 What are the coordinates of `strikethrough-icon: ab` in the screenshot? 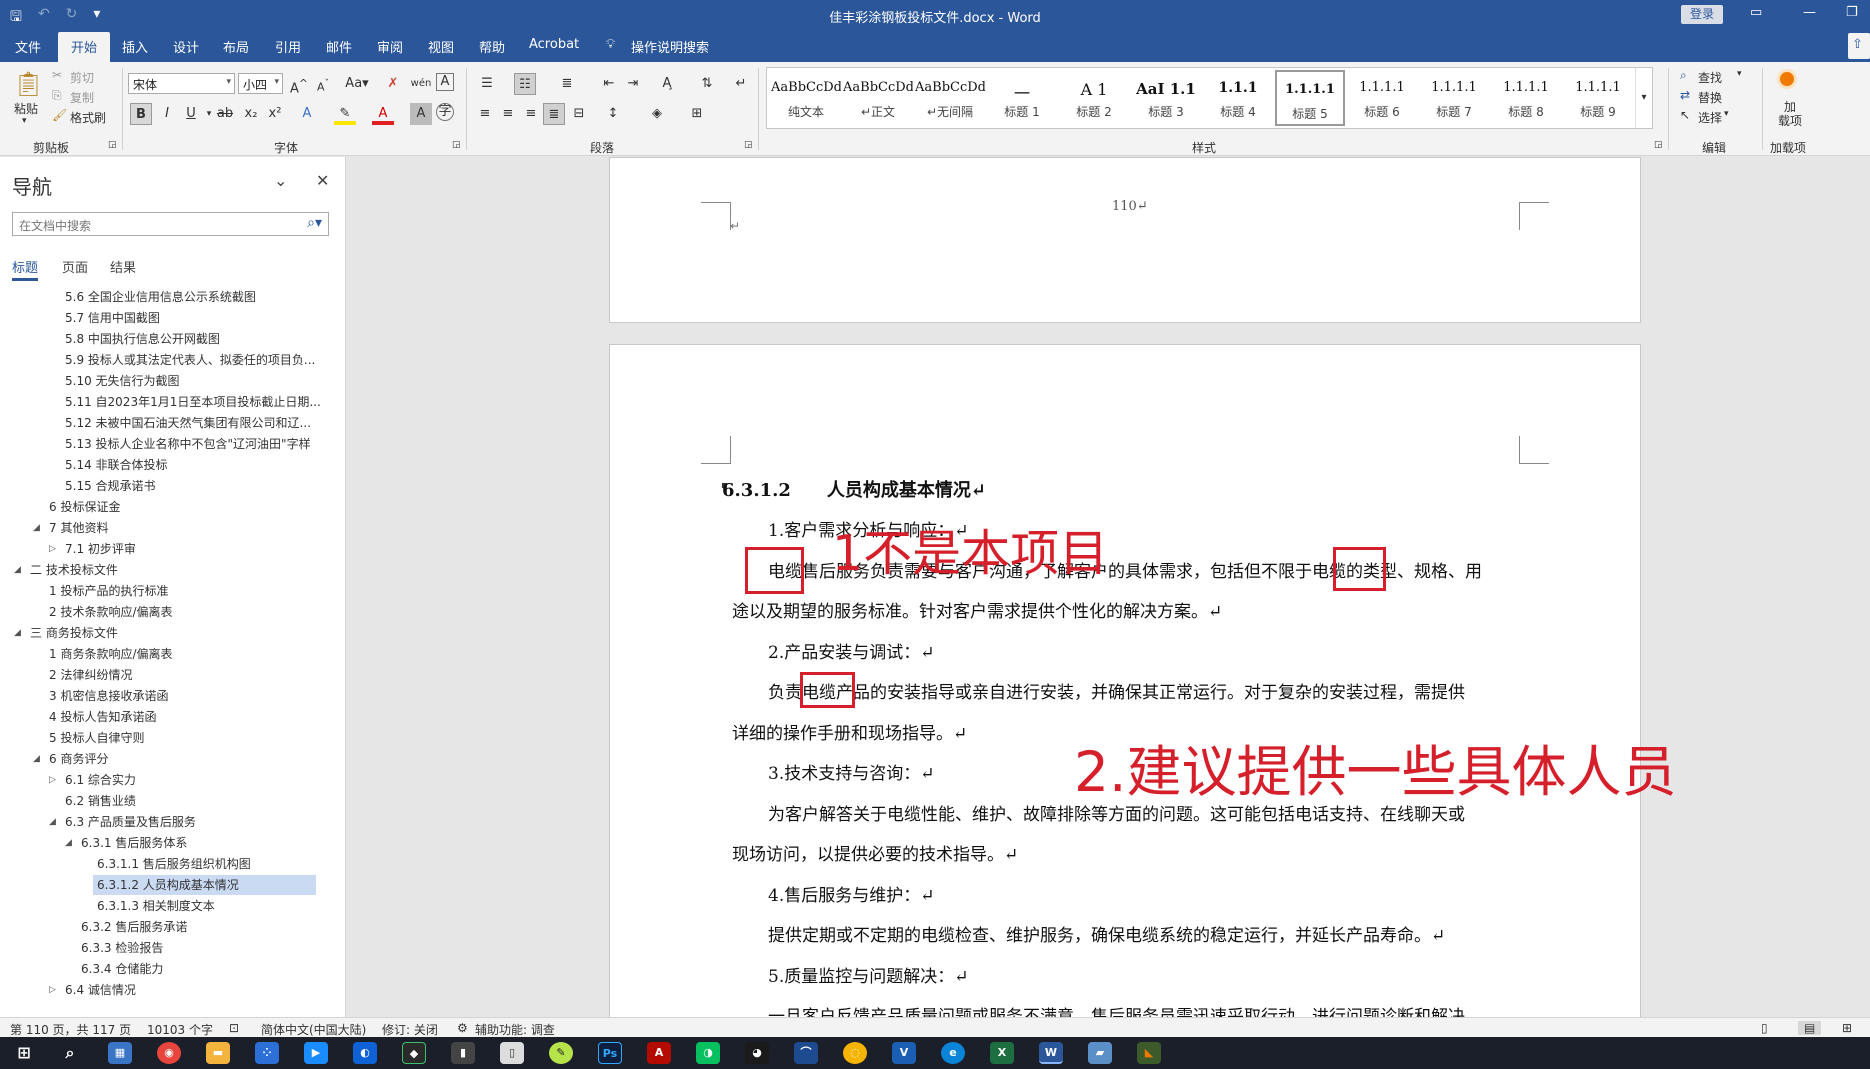 It's located at (225, 114).